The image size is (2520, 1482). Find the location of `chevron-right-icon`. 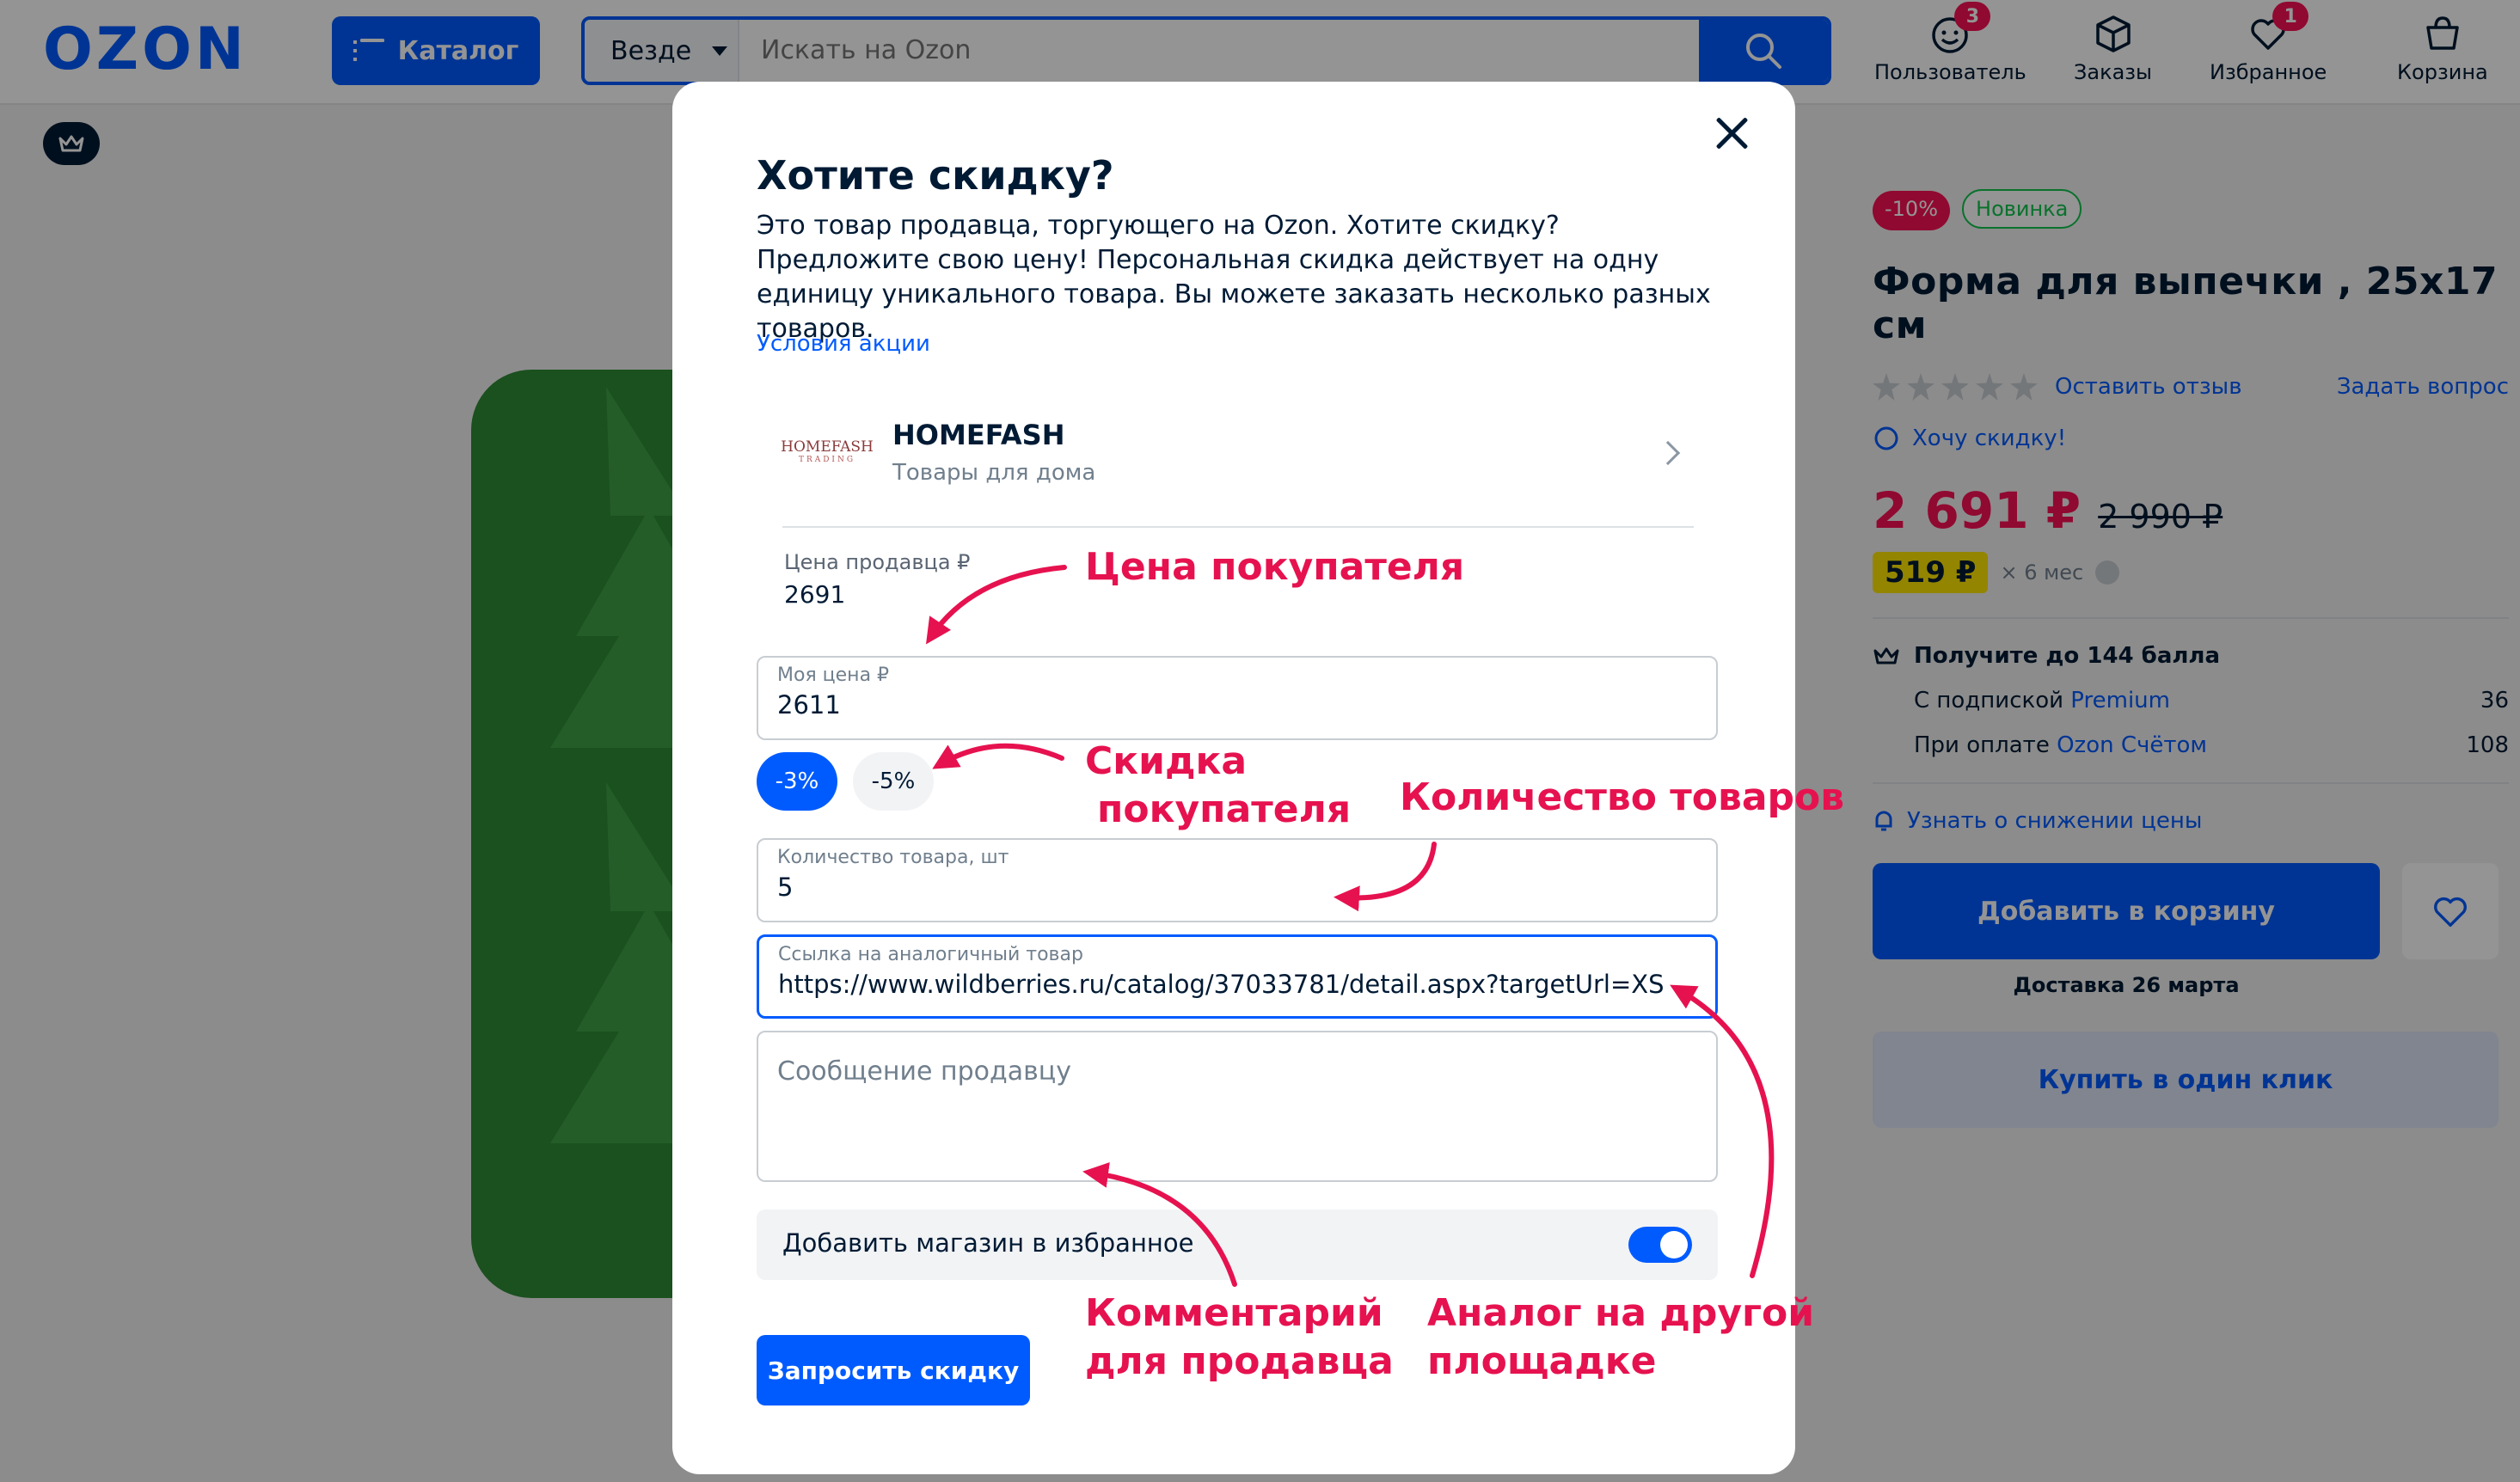

chevron-right-icon is located at coordinates (1668, 453).